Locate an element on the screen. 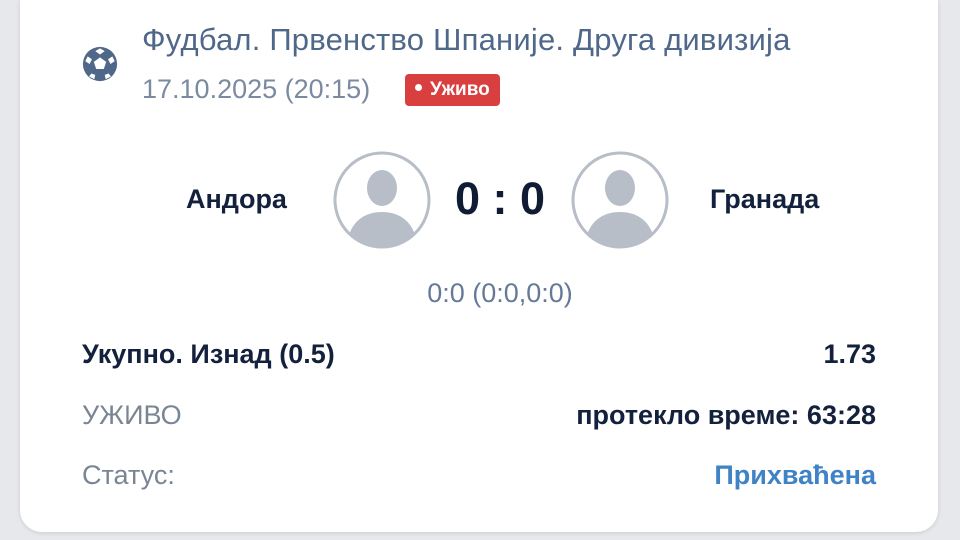 The width and height of the screenshot is (960, 540). soccer-ball-icon is located at coordinates (100, 64).